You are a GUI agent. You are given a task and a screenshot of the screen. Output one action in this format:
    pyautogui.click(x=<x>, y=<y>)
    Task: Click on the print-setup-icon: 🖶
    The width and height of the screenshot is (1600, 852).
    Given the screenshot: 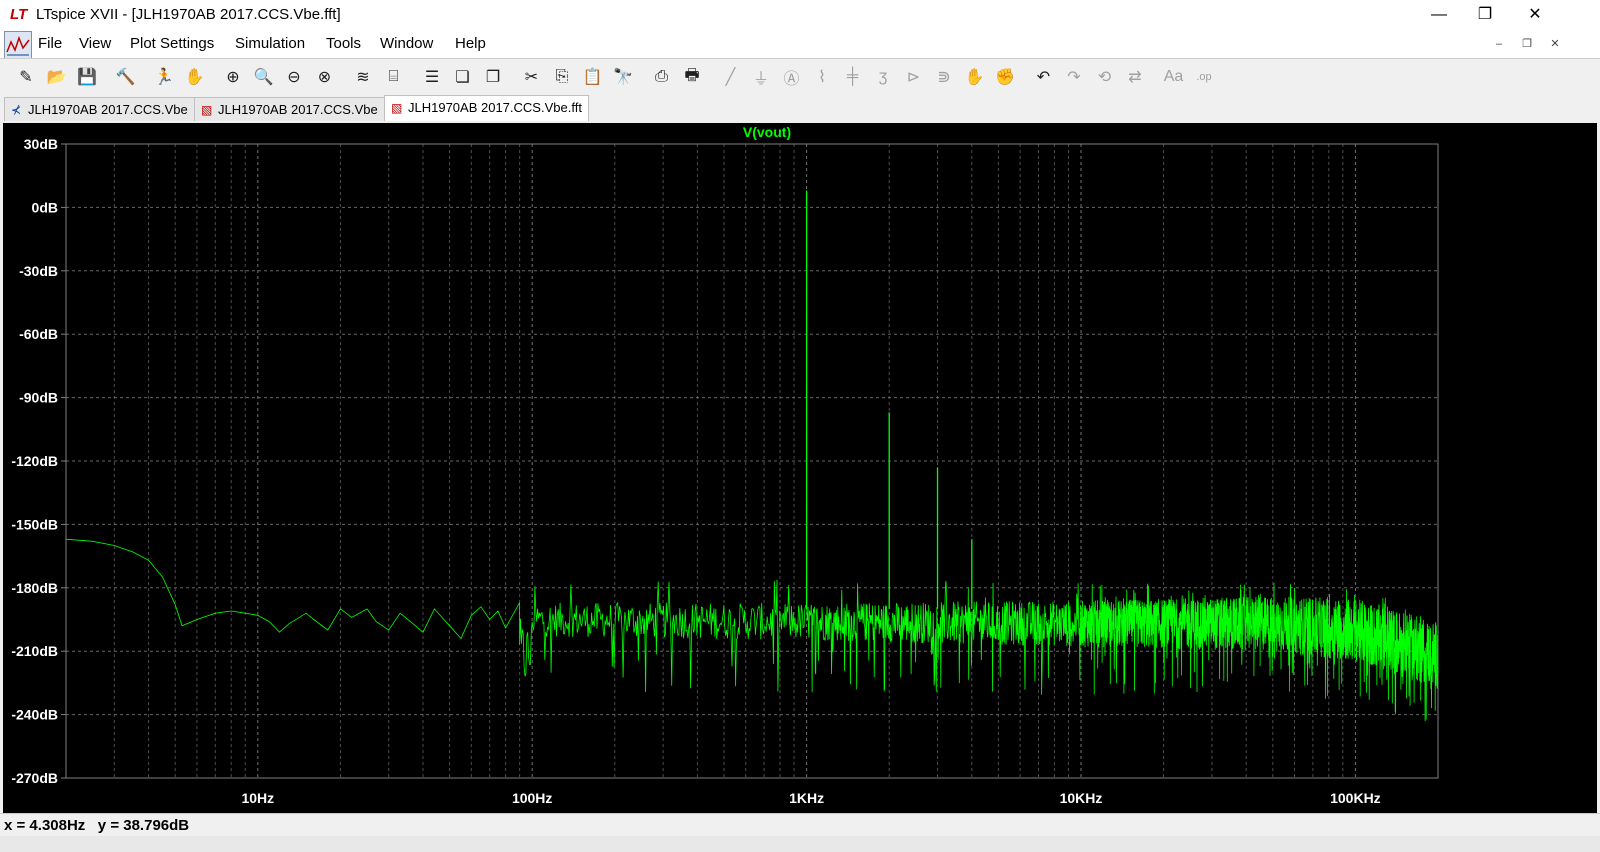 What is the action you would take?
    pyautogui.click(x=692, y=77)
    